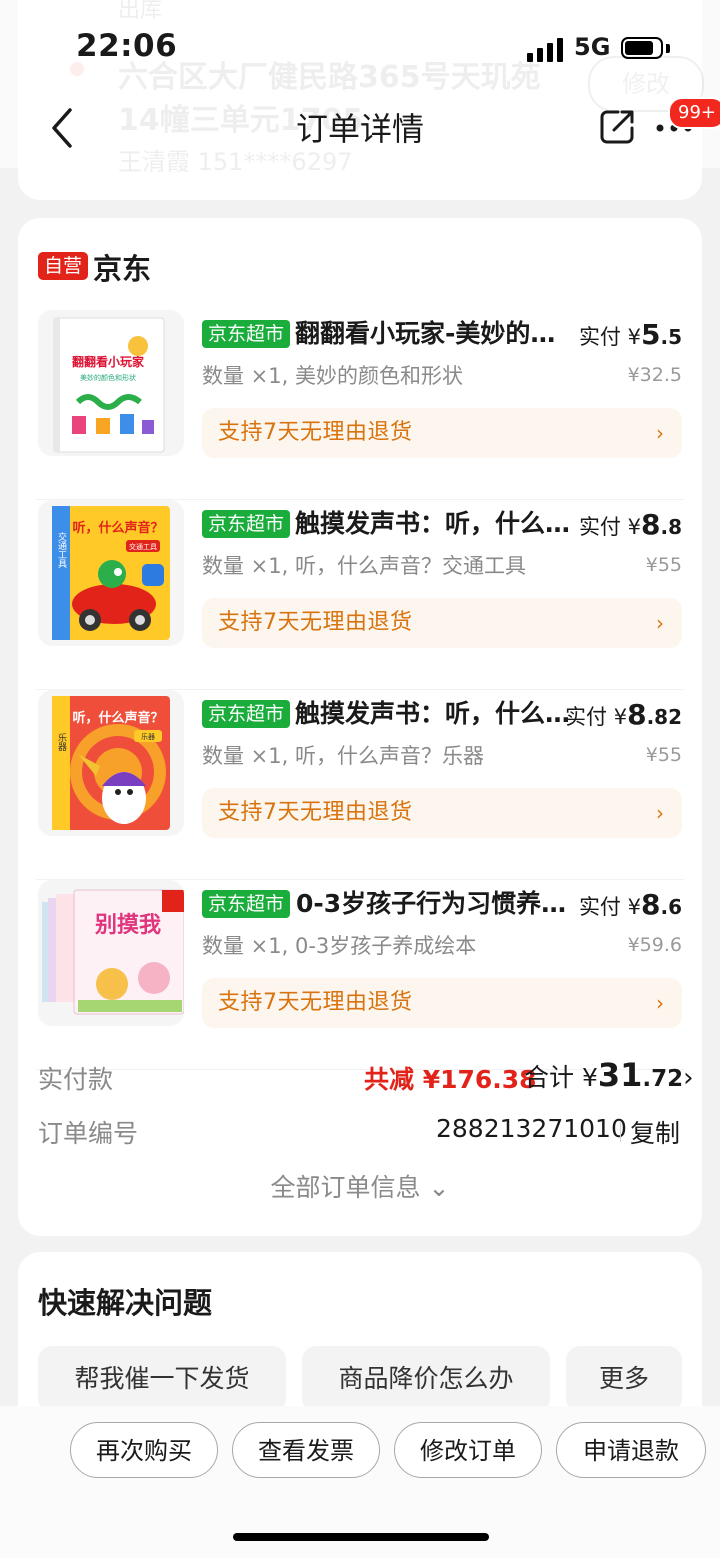 The width and height of the screenshot is (720, 1558). Describe the element at coordinates (468, 1450) in the screenshot. I see `modify-order-button: 修改订单` at that location.